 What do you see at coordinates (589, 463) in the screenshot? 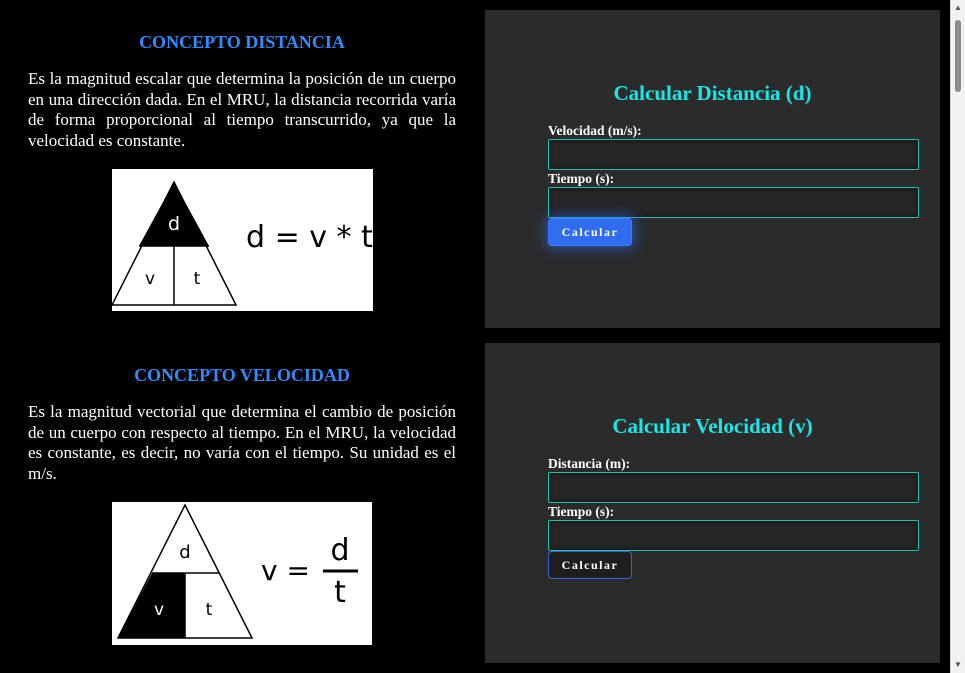
I see `distance-field-label: Distancia (m):` at bounding box center [589, 463].